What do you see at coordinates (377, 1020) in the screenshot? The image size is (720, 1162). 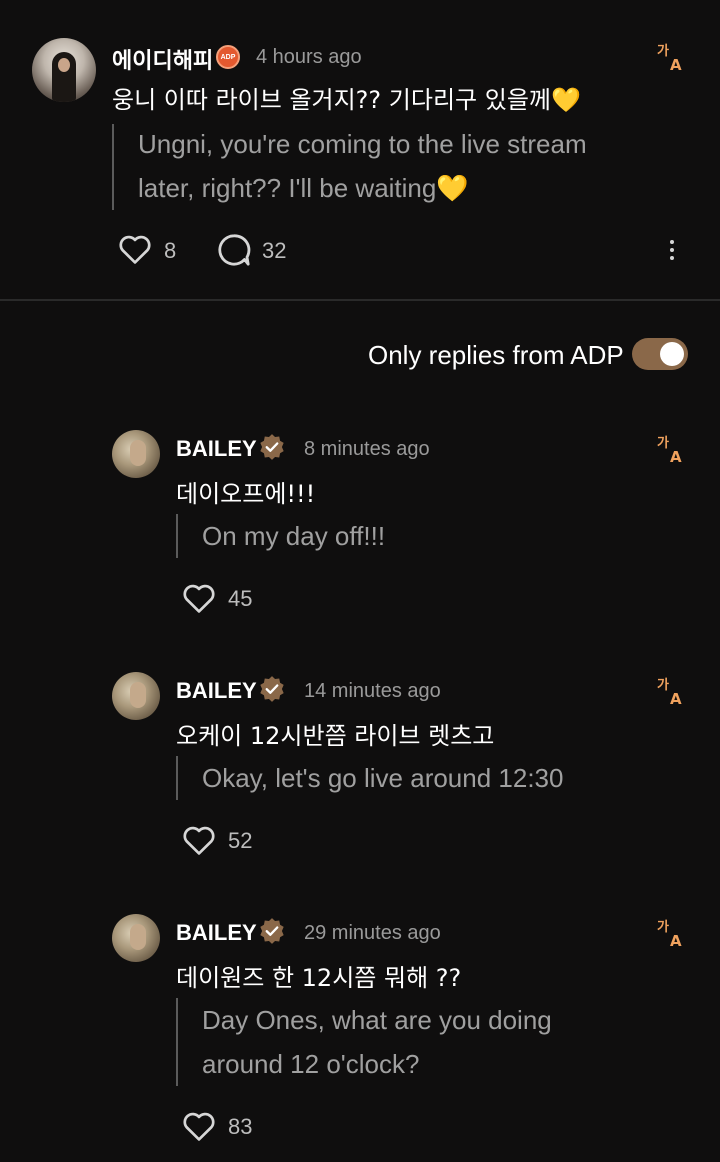 I see `reply-translation-line-1: Day Ones, what are you doing` at bounding box center [377, 1020].